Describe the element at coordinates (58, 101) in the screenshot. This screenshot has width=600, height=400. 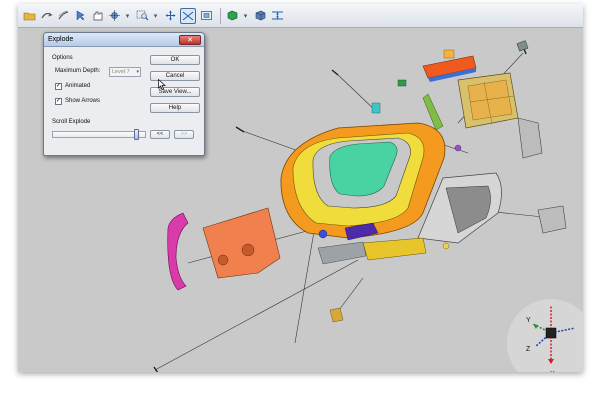
I see `show-arrows-checkbox: ✓` at that location.